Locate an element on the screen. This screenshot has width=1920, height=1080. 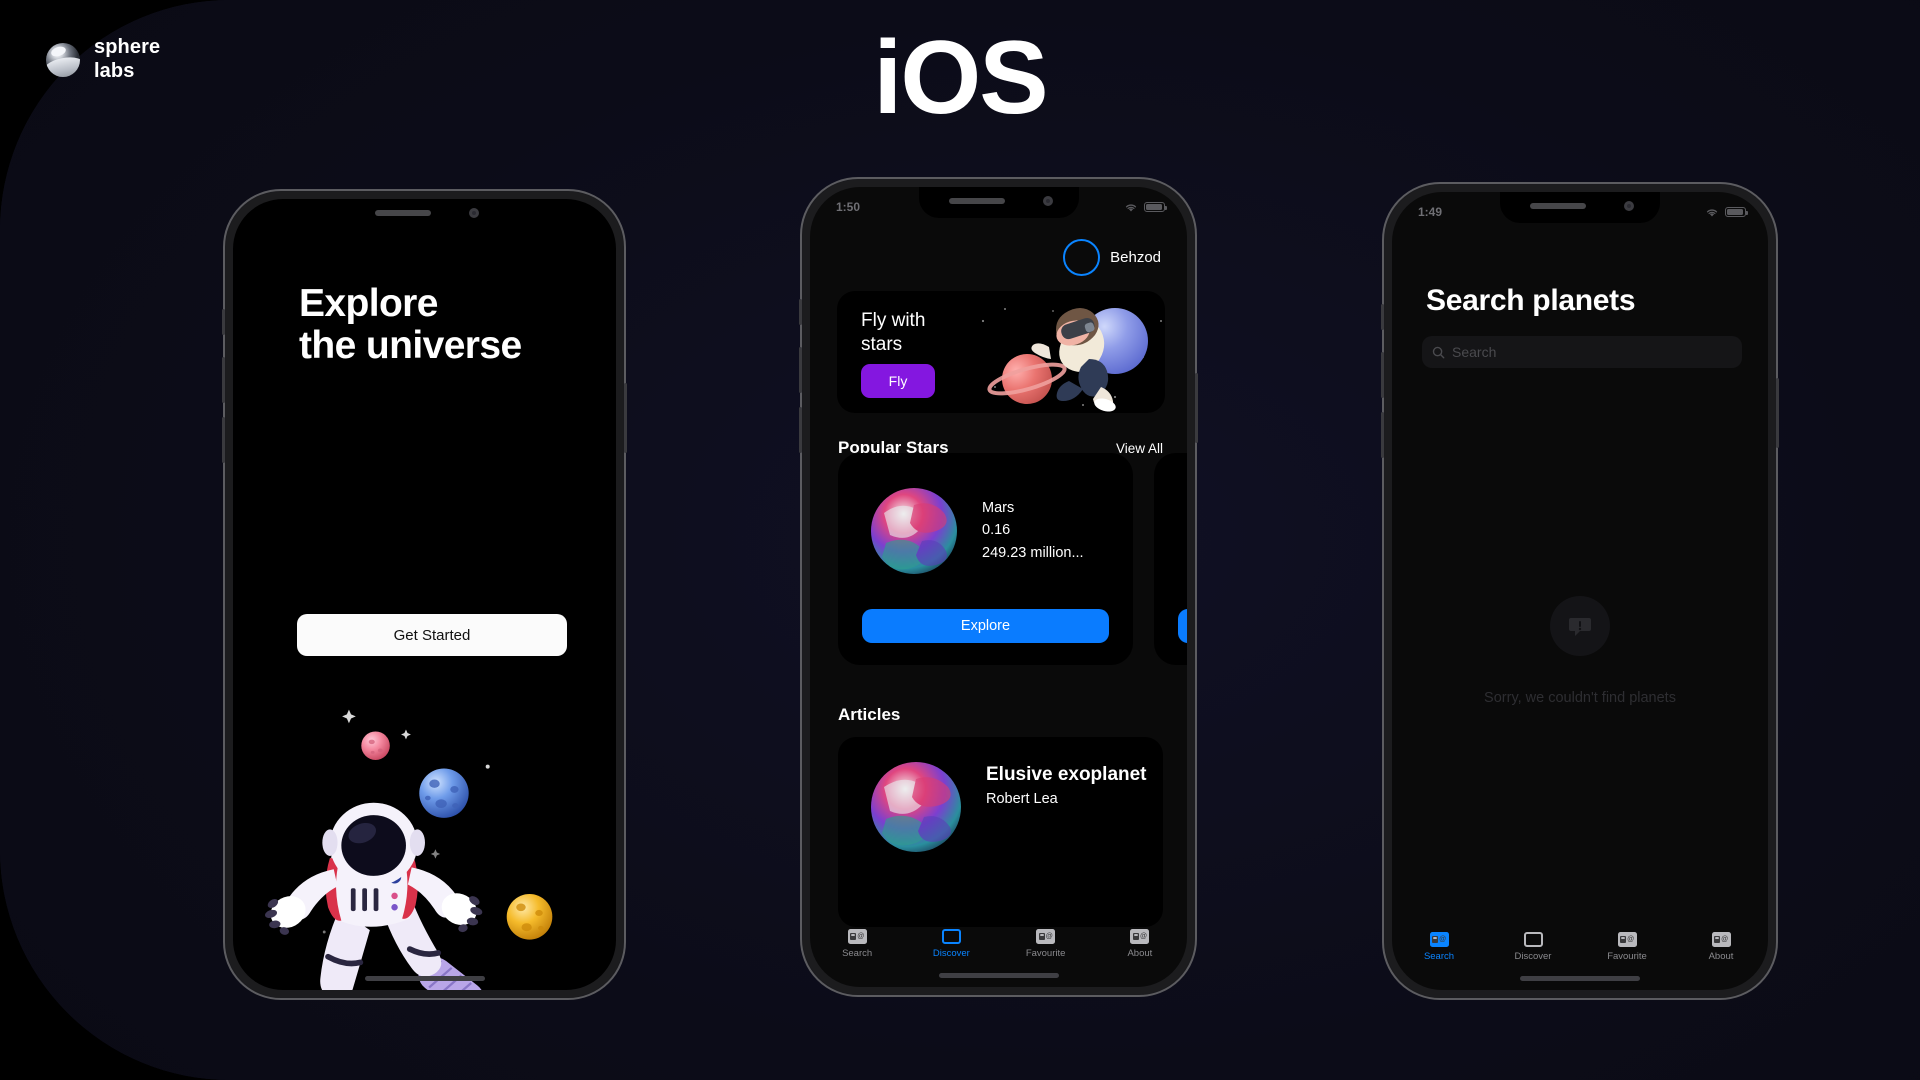
article-author: Robert Lea is located at coordinates (1022, 799).